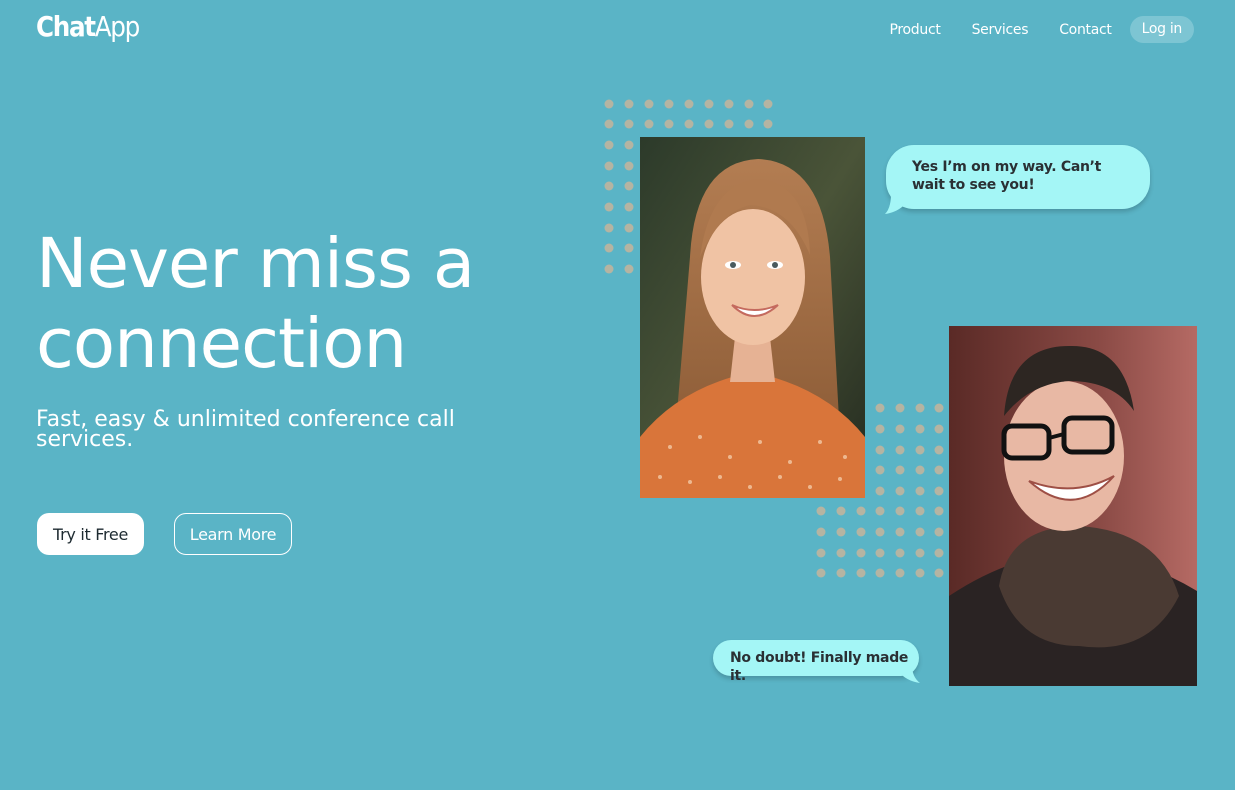  Describe the element at coordinates (1161, 29) in the screenshot. I see `login-button: Log in` at that location.